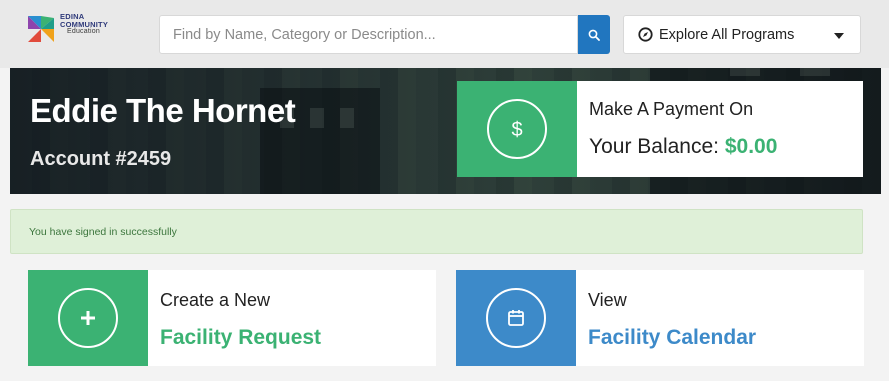 This screenshot has height=381, width=889. Describe the element at coordinates (654, 146) in the screenshot. I see `balance-label: Your Balance:` at that location.